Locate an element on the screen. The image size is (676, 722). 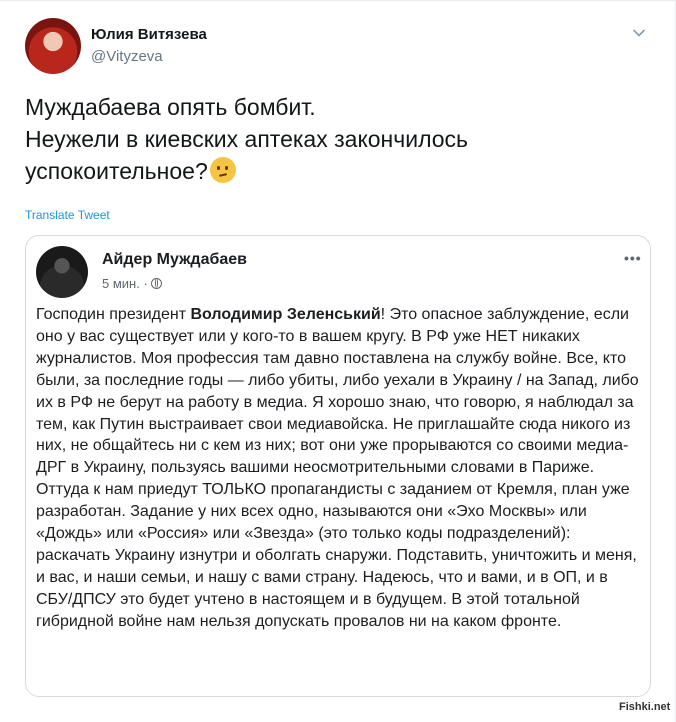
translate-tweet-link: Translate Tweet is located at coordinates (67, 215).